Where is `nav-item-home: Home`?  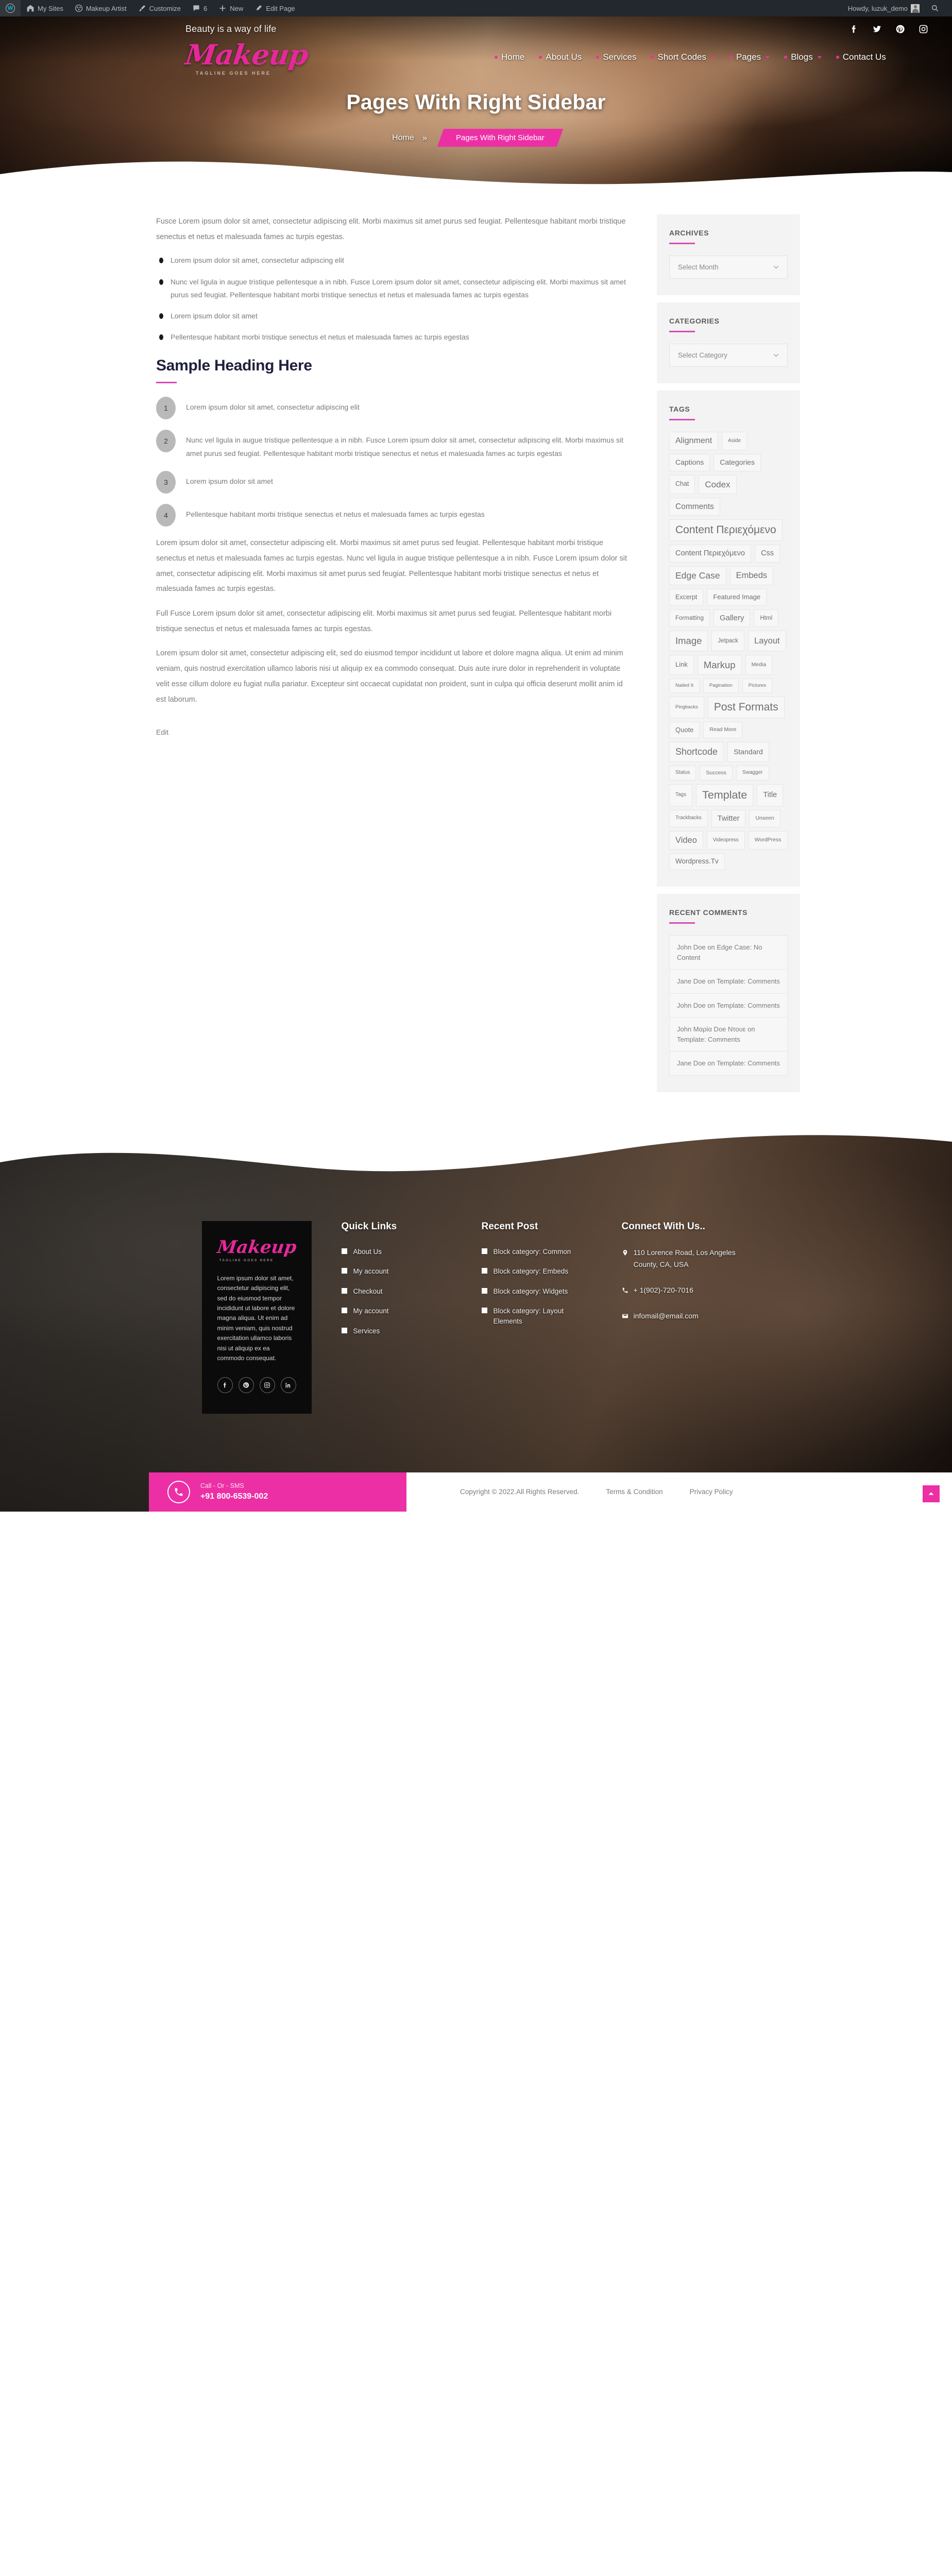 nav-item-home: Home is located at coordinates (509, 57).